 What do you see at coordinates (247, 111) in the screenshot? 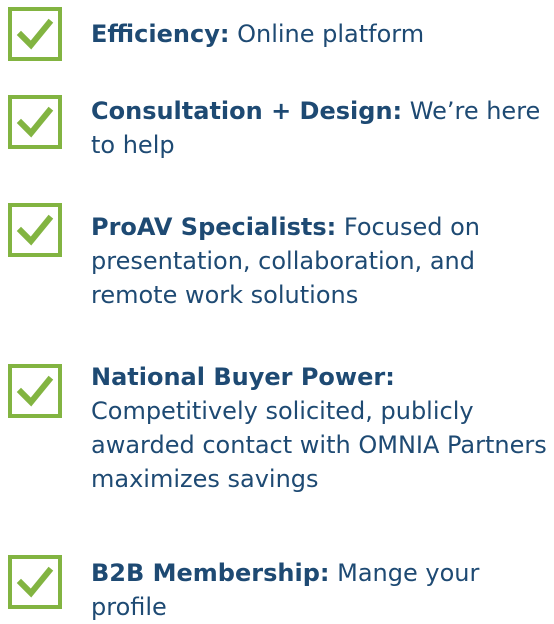
I see `benefit-label: Consultation + Design:` at bounding box center [247, 111].